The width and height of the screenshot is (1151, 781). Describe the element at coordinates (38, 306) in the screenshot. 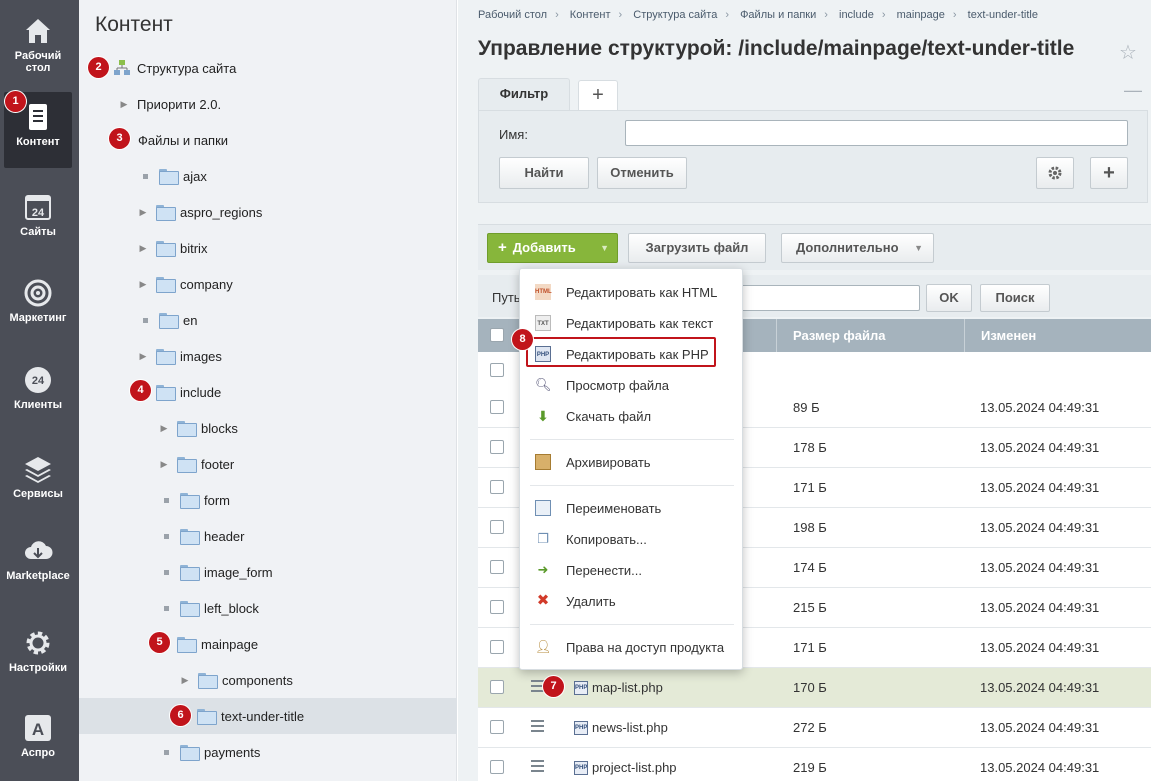

I see `rail-item-marketing: Маркетинг` at that location.